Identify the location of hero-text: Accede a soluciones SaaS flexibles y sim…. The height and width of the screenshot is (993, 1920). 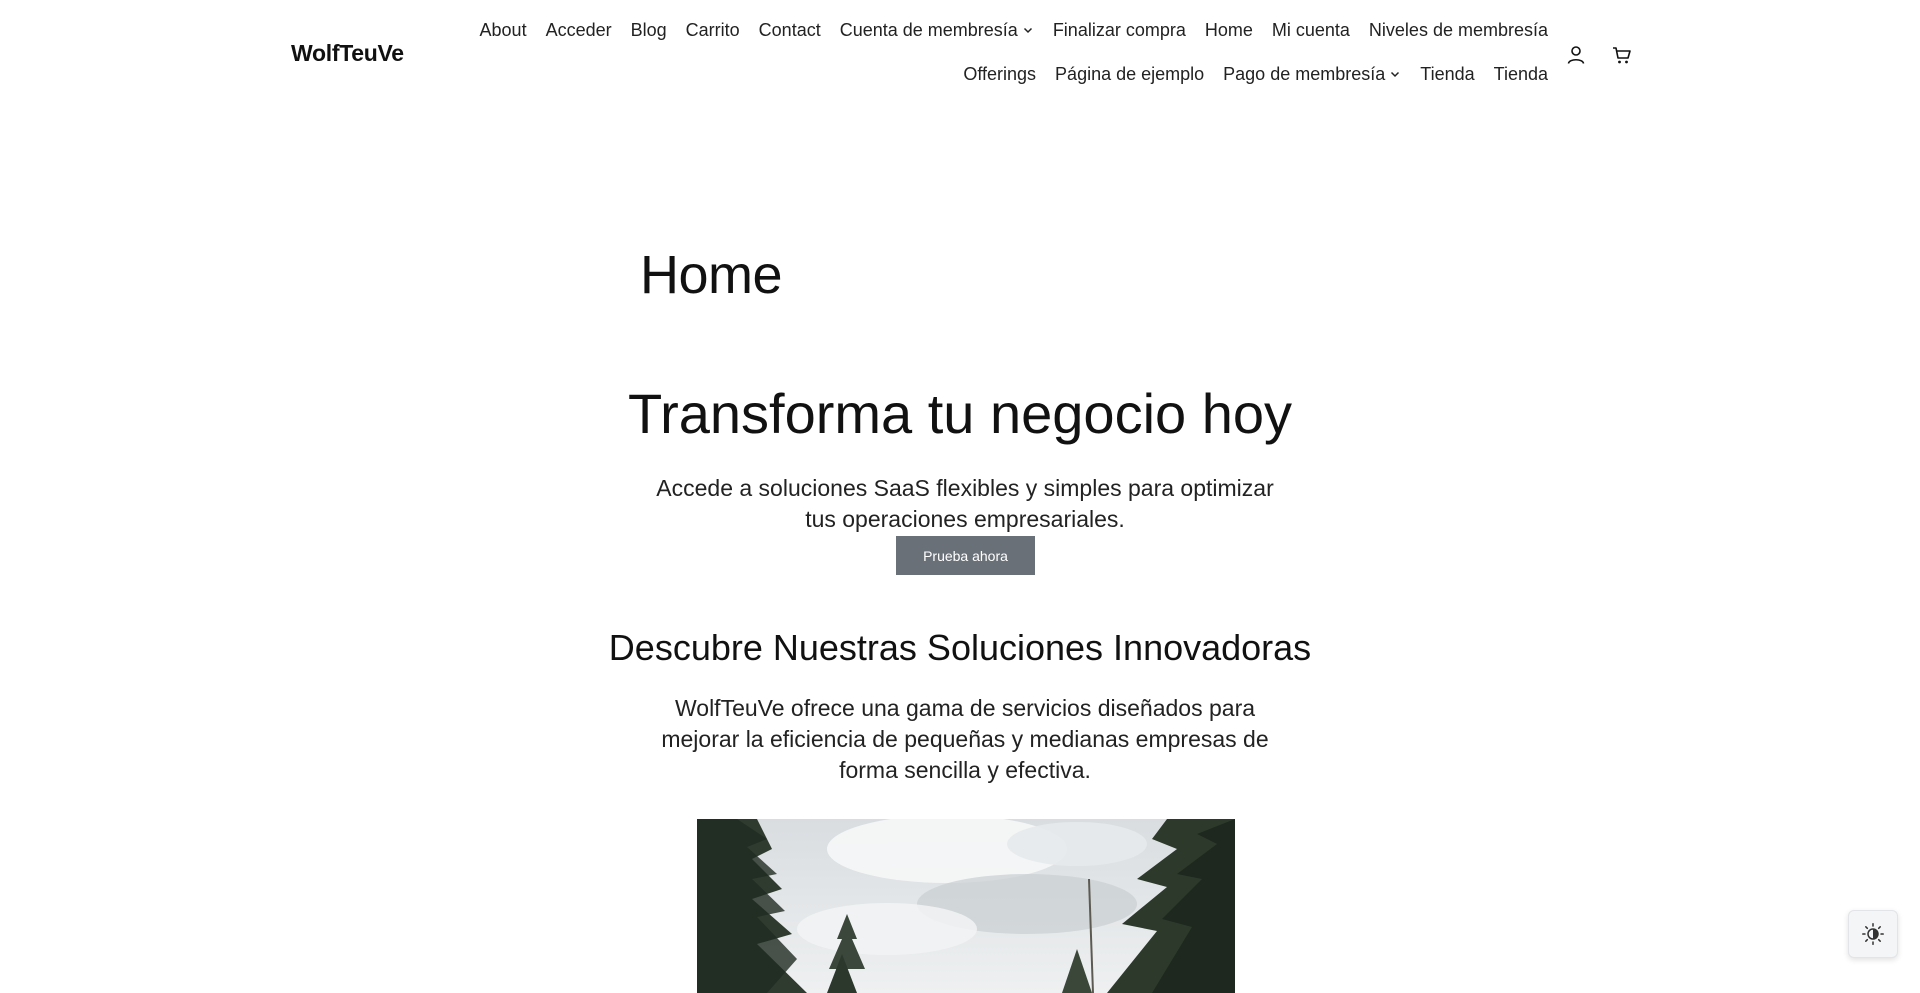
(965, 503).